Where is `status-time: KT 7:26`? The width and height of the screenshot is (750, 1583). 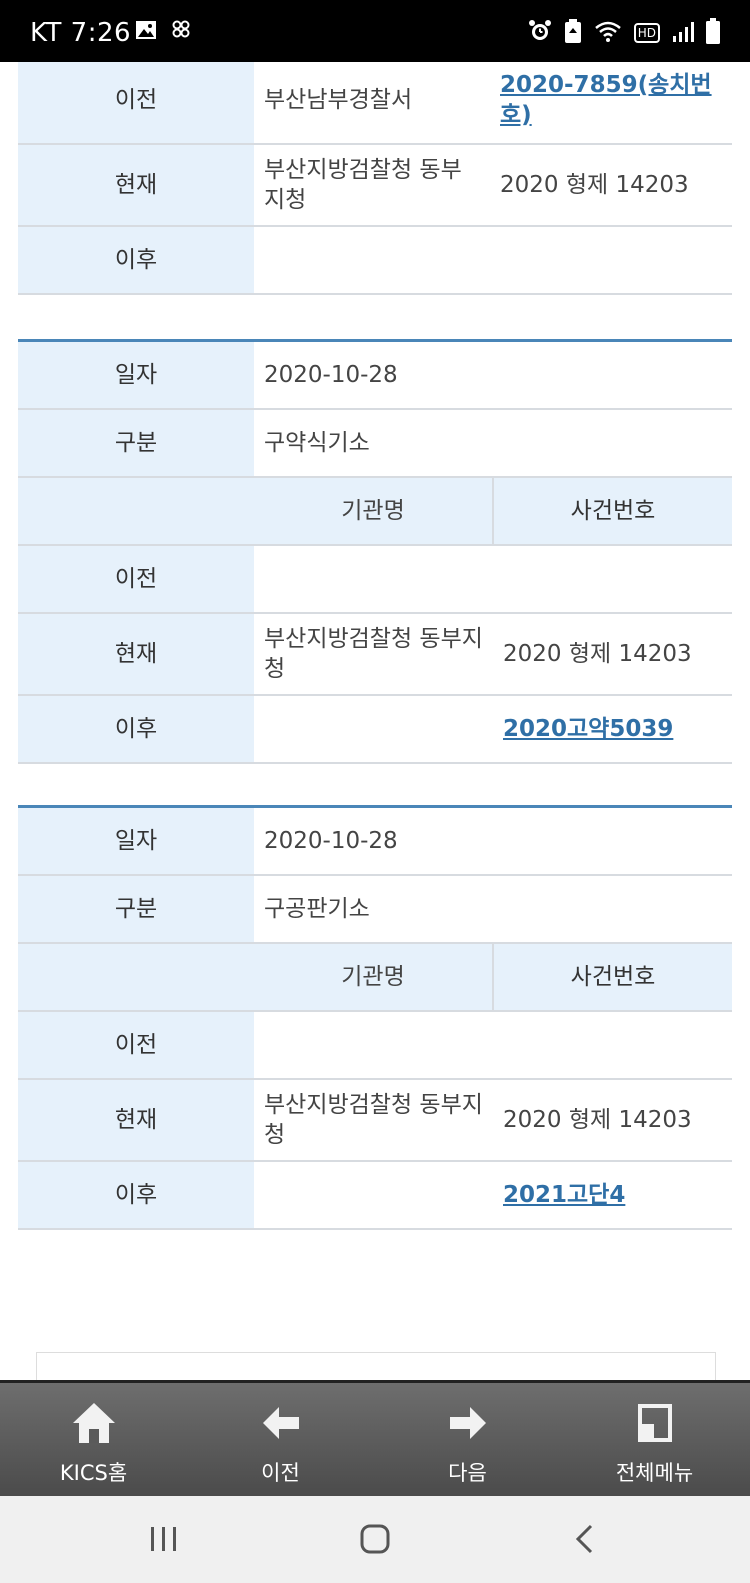 status-time: KT 7:26 is located at coordinates (81, 33).